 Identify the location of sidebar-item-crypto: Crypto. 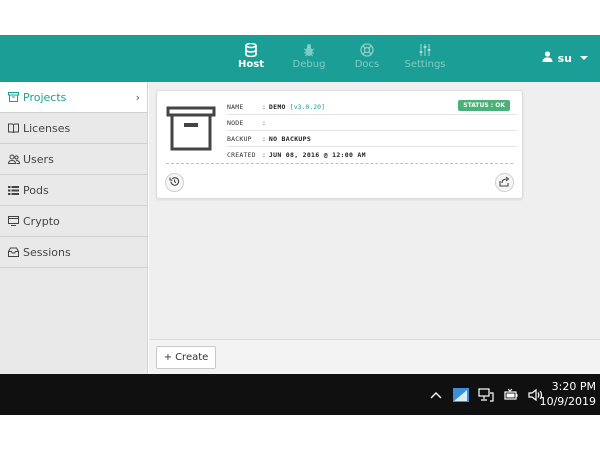
(73, 221).